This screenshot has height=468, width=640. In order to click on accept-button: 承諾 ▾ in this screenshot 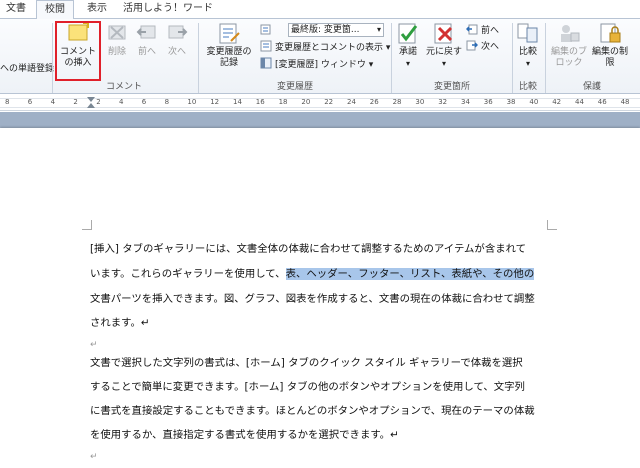, I will do `click(408, 45)`.